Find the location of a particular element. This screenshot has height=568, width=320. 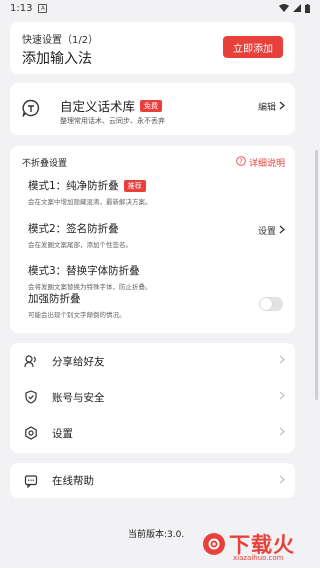

anti-fold-header: 不折叠设置 is located at coordinates (45, 164).